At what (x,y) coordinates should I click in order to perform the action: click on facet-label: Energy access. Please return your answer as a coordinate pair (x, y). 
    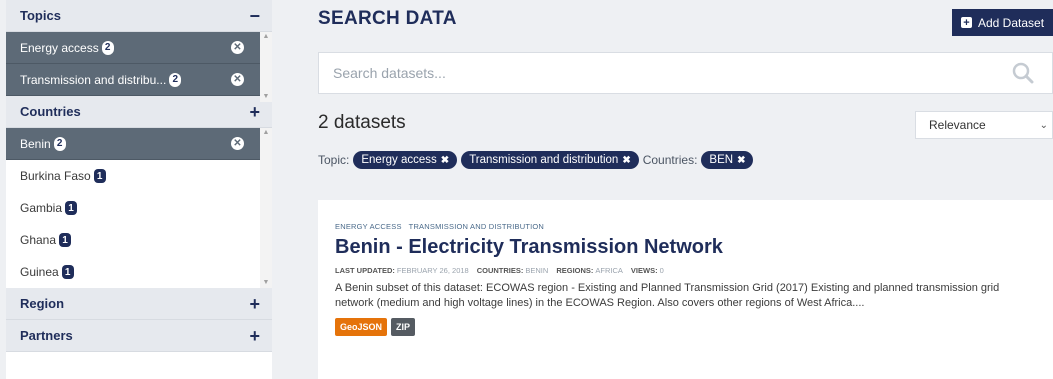
    Looking at the image, I should click on (59, 47).